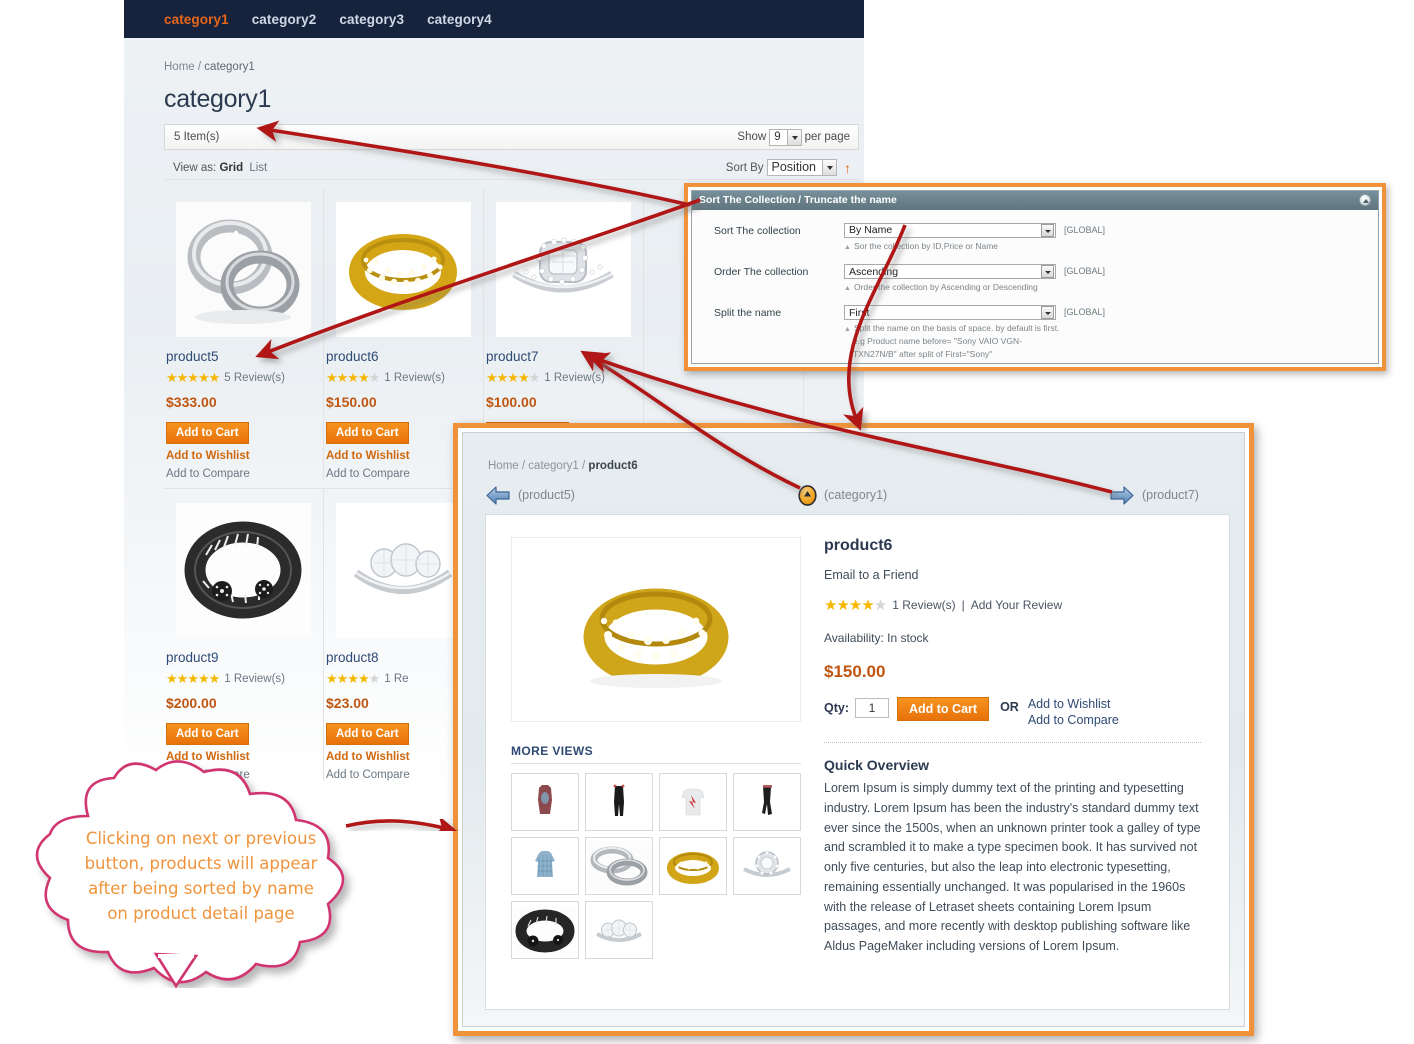 This screenshot has height=1044, width=1414. I want to click on detail-add-to-cart-button: Add to Cart, so click(943, 709).